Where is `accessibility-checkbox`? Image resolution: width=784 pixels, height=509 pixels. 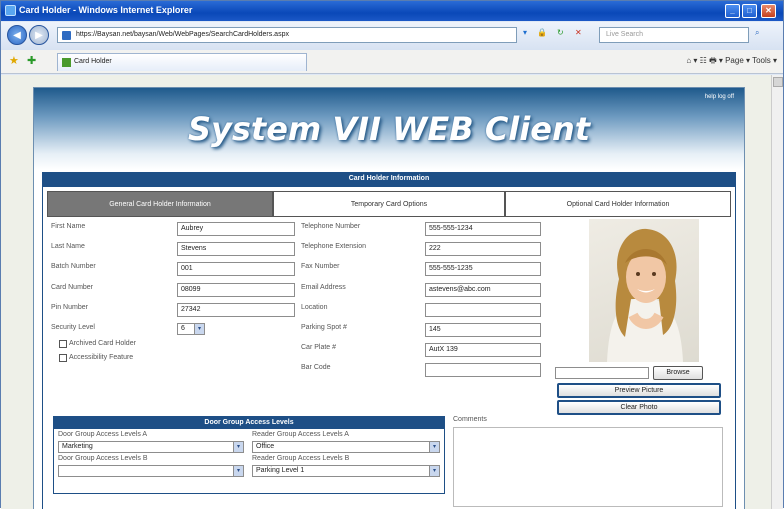
accessibility-checkbox is located at coordinates (63, 358).